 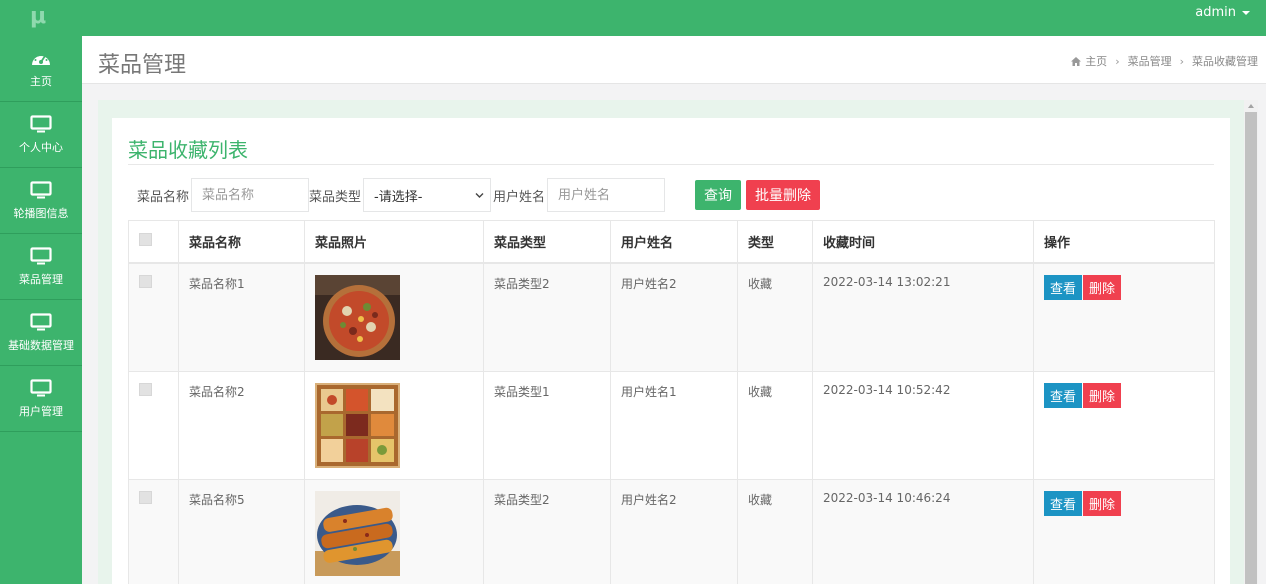 I want to click on dish-type-label: 菜品类型, so click(x=335, y=197).